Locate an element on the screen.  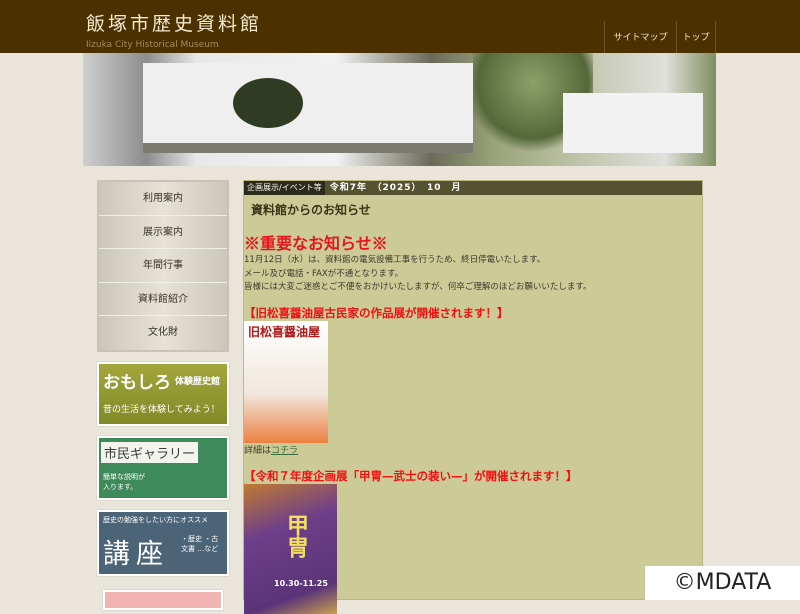
menu-cultural-properties: 文化財 is located at coordinates (163, 333).